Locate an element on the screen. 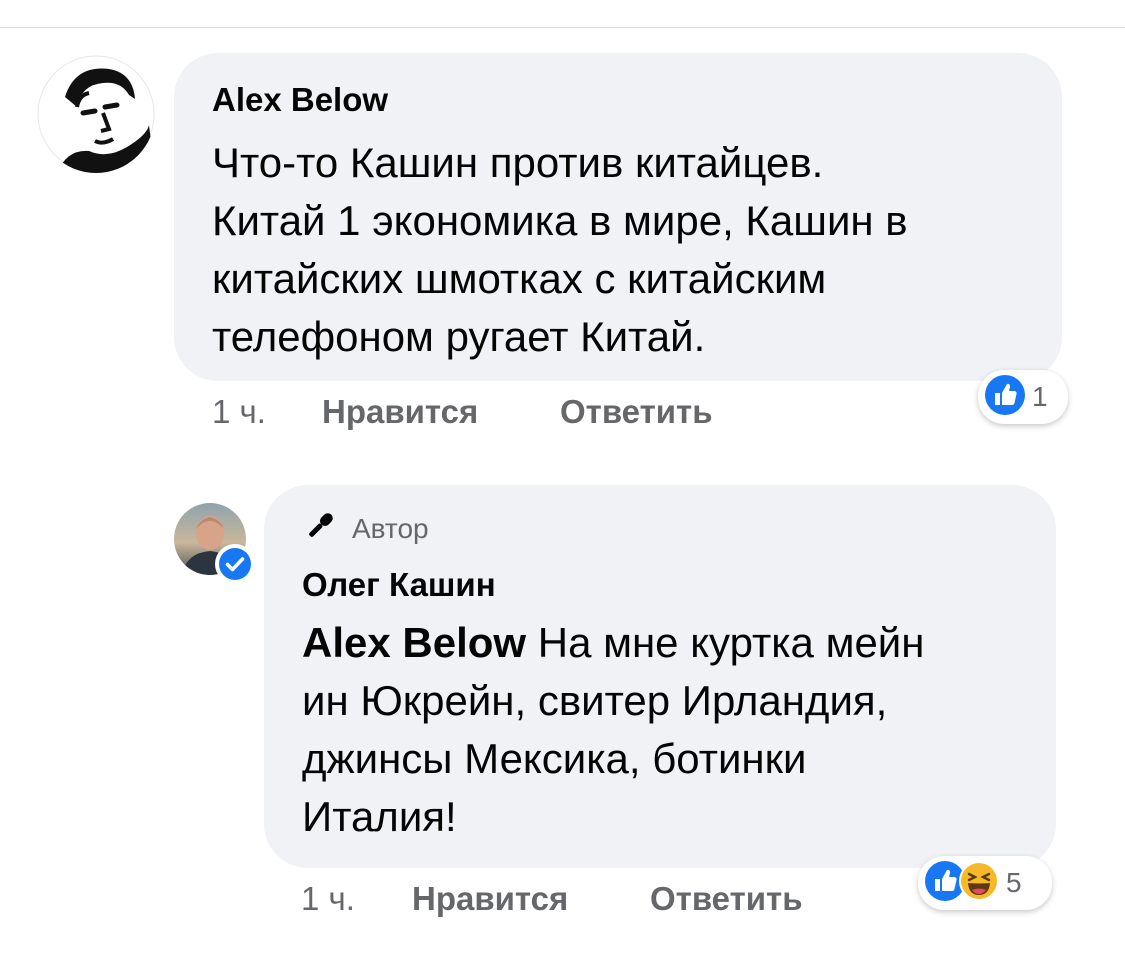 The image size is (1125, 961). comment-author-name: Alex Below is located at coordinates (300, 100).